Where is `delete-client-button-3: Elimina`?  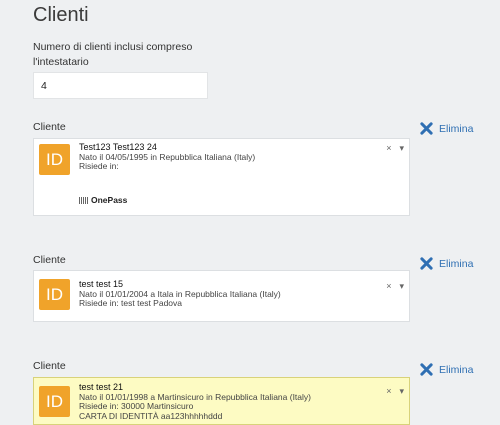 delete-client-button-3: Elimina is located at coordinates (446, 369).